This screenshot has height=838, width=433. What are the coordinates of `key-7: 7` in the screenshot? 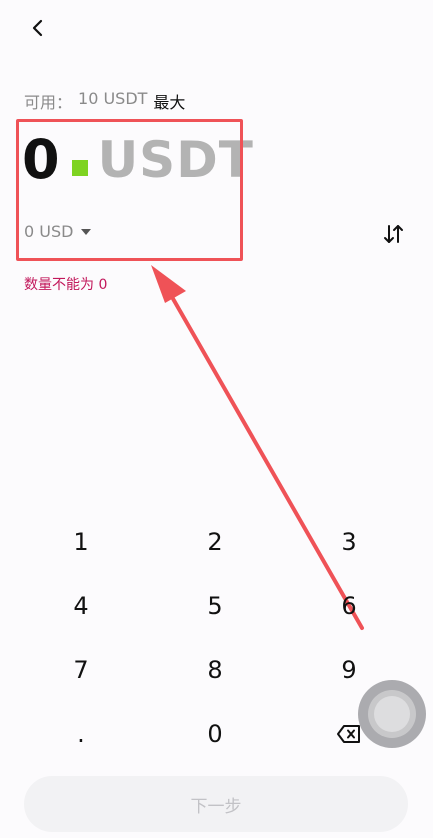 It's located at (81, 670).